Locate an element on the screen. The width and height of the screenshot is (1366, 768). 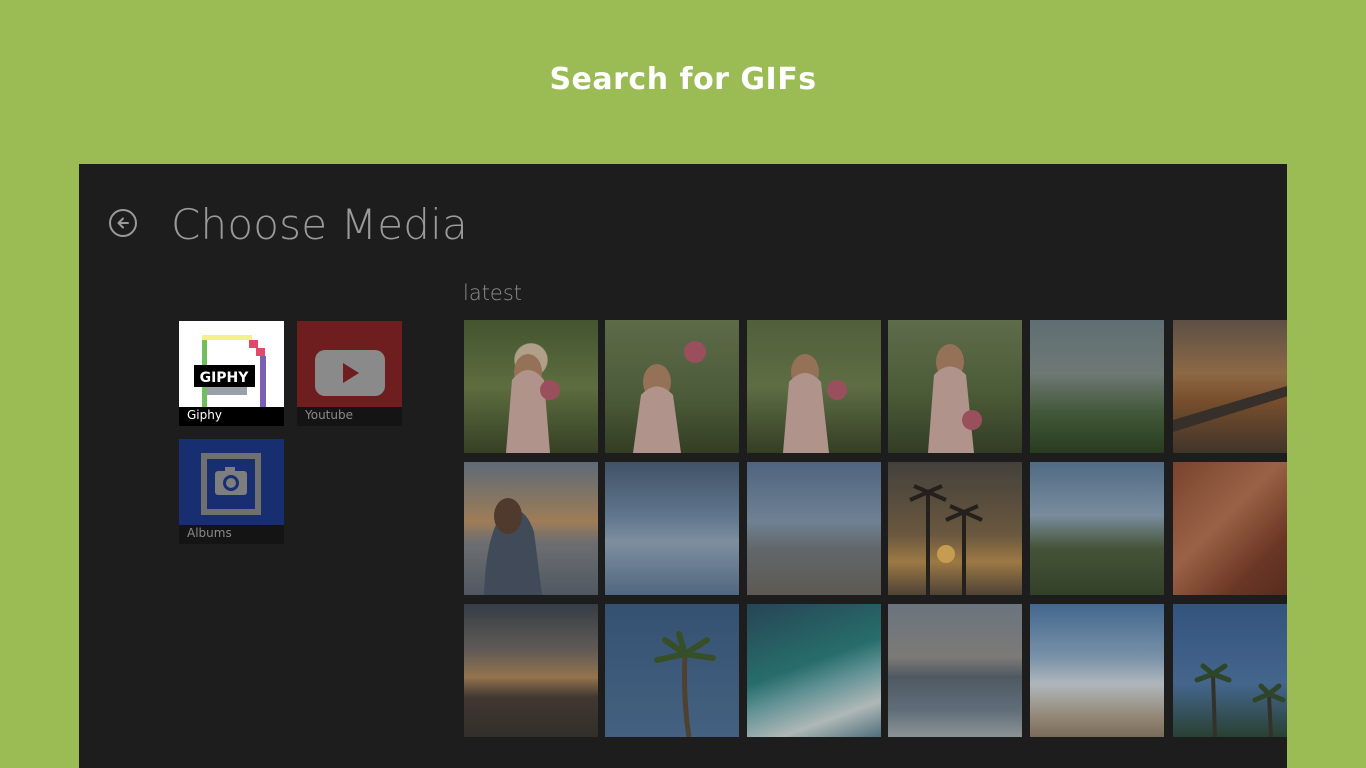
gallery-thumbnail-ocean-wave is located at coordinates (814, 670).